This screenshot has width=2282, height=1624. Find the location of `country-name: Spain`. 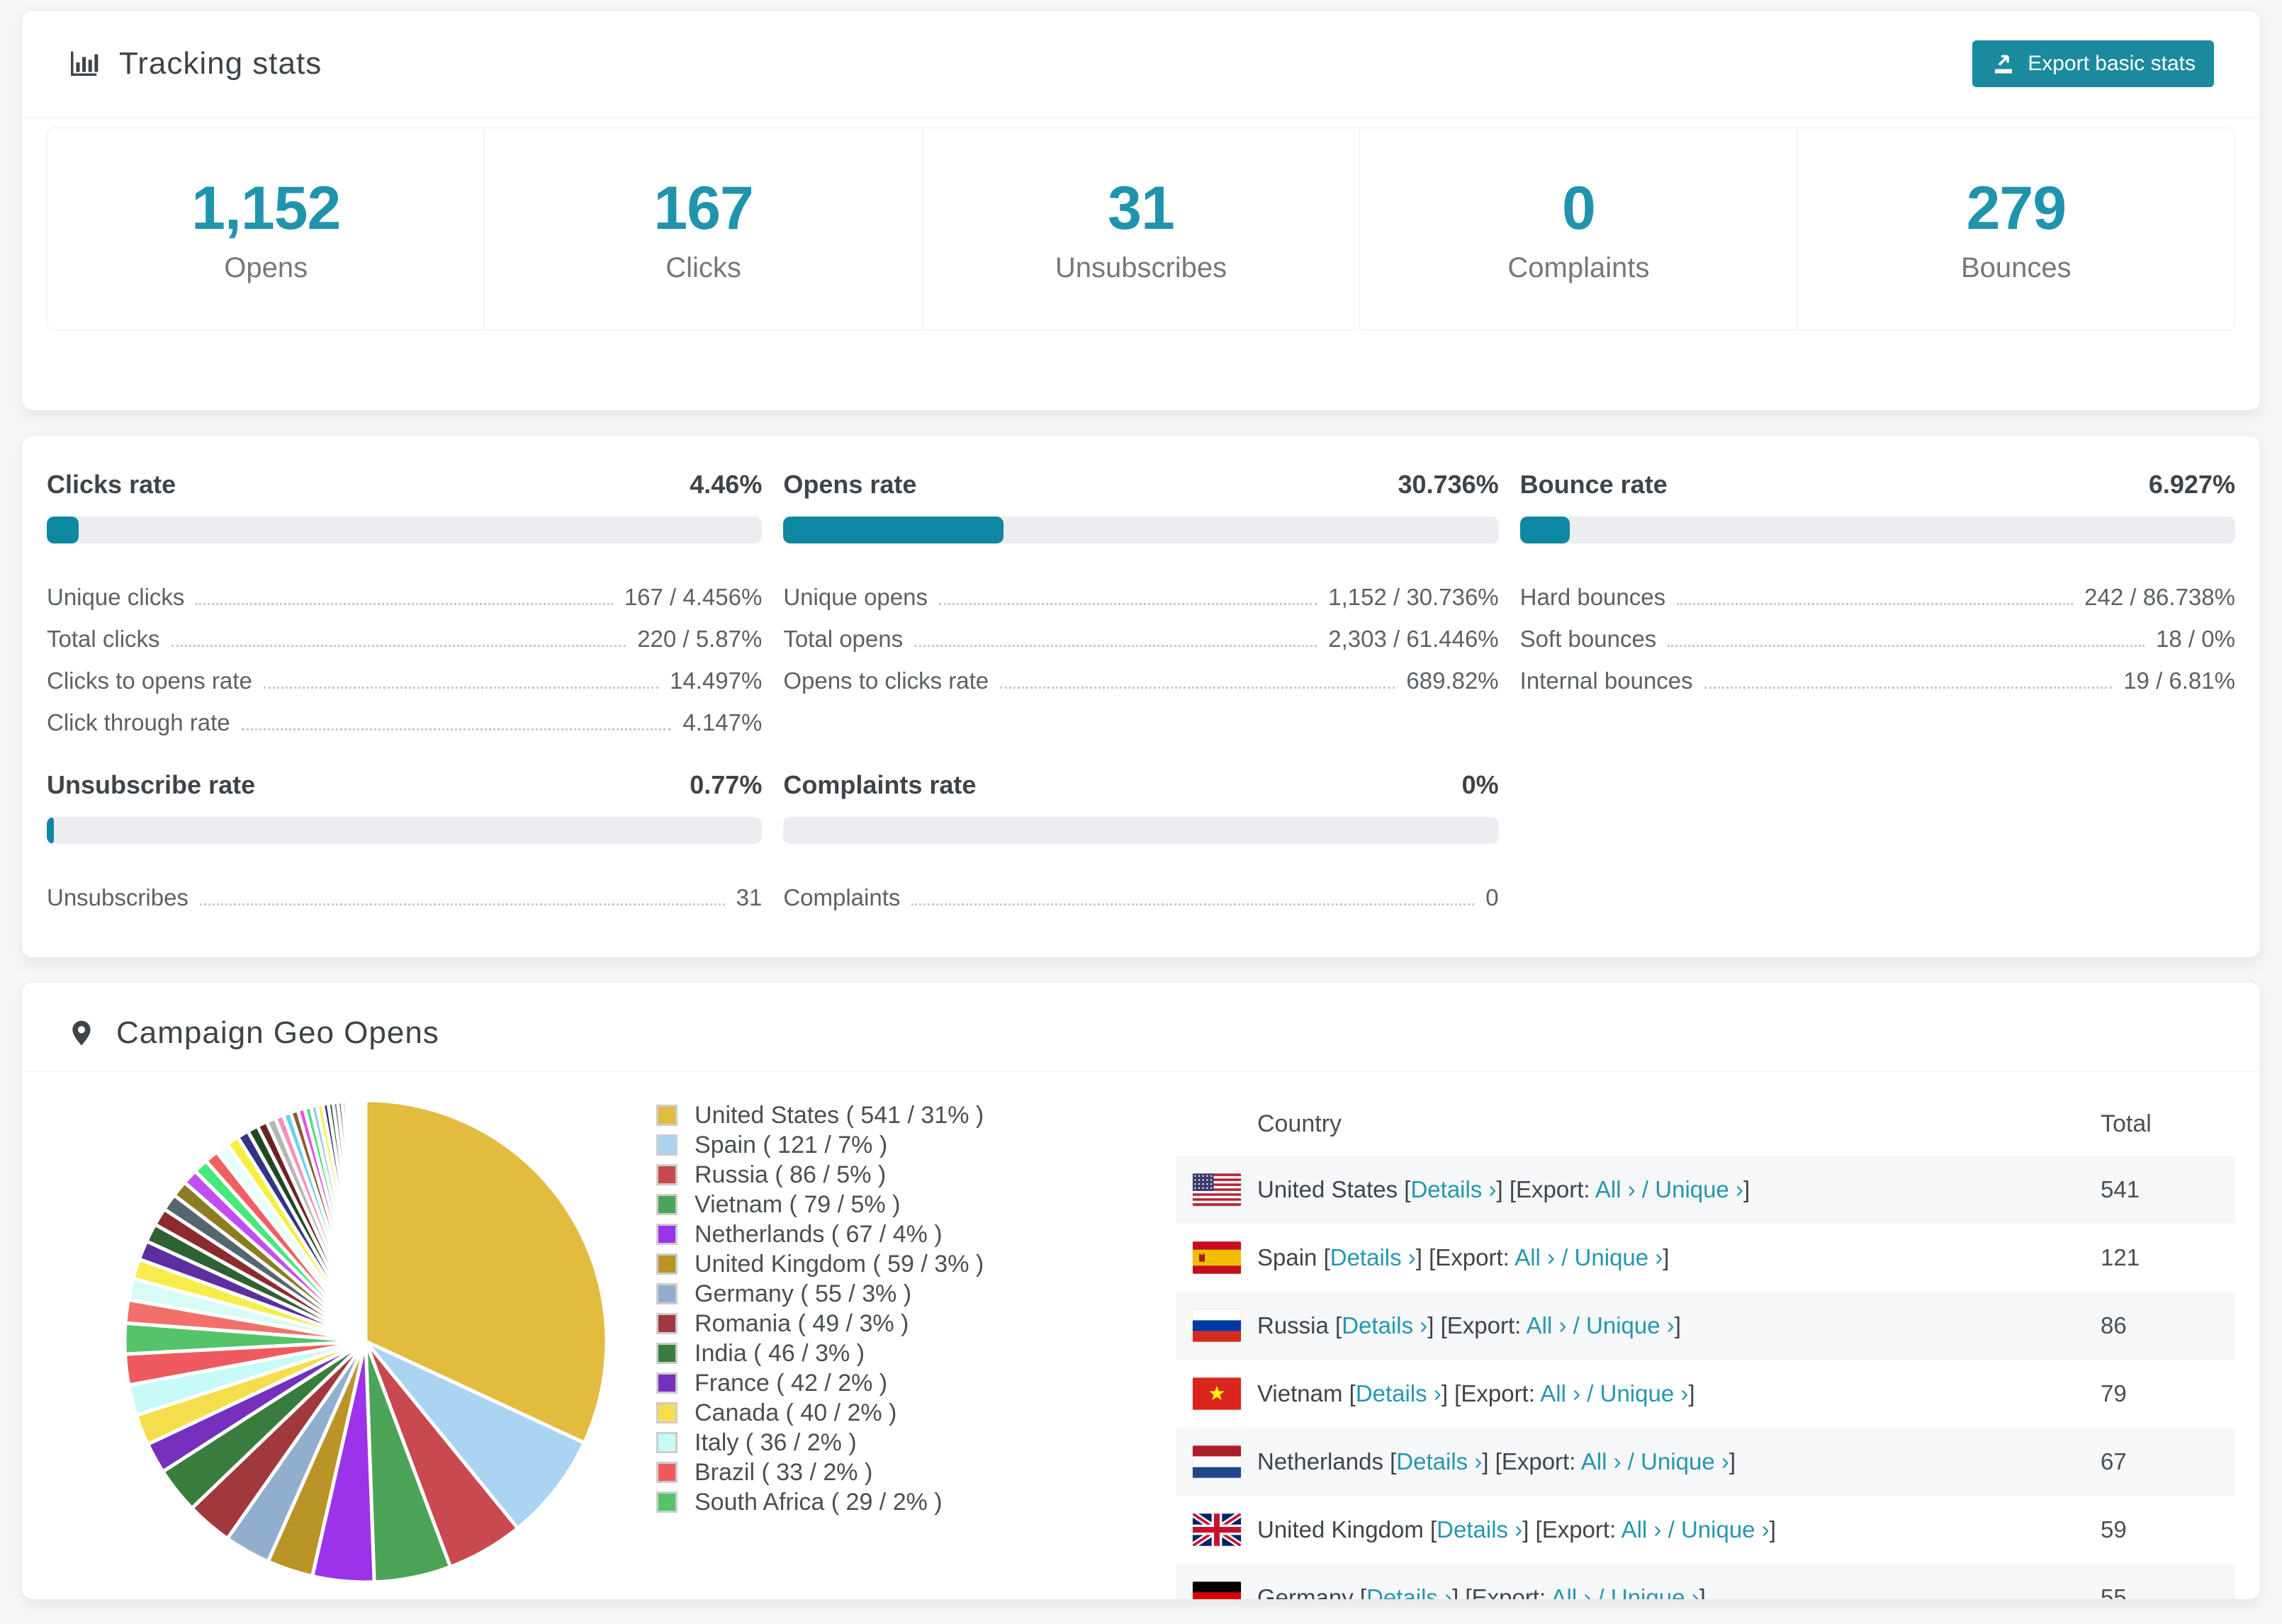

country-name: Spain is located at coordinates (1287, 1257).